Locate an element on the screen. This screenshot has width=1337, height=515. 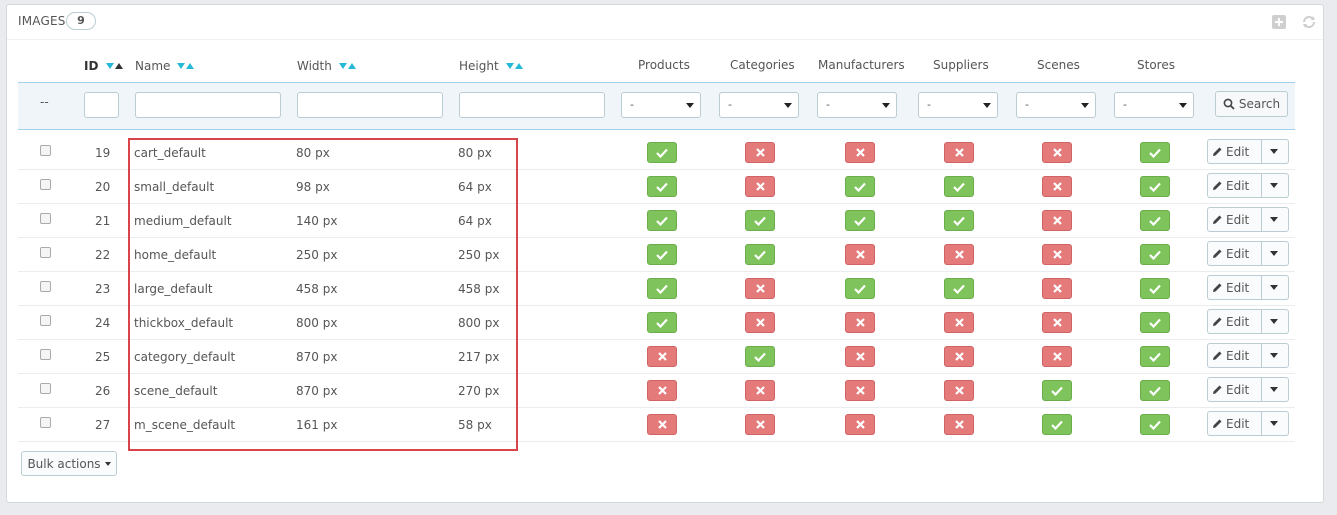
filter-width-input is located at coordinates (370, 105).